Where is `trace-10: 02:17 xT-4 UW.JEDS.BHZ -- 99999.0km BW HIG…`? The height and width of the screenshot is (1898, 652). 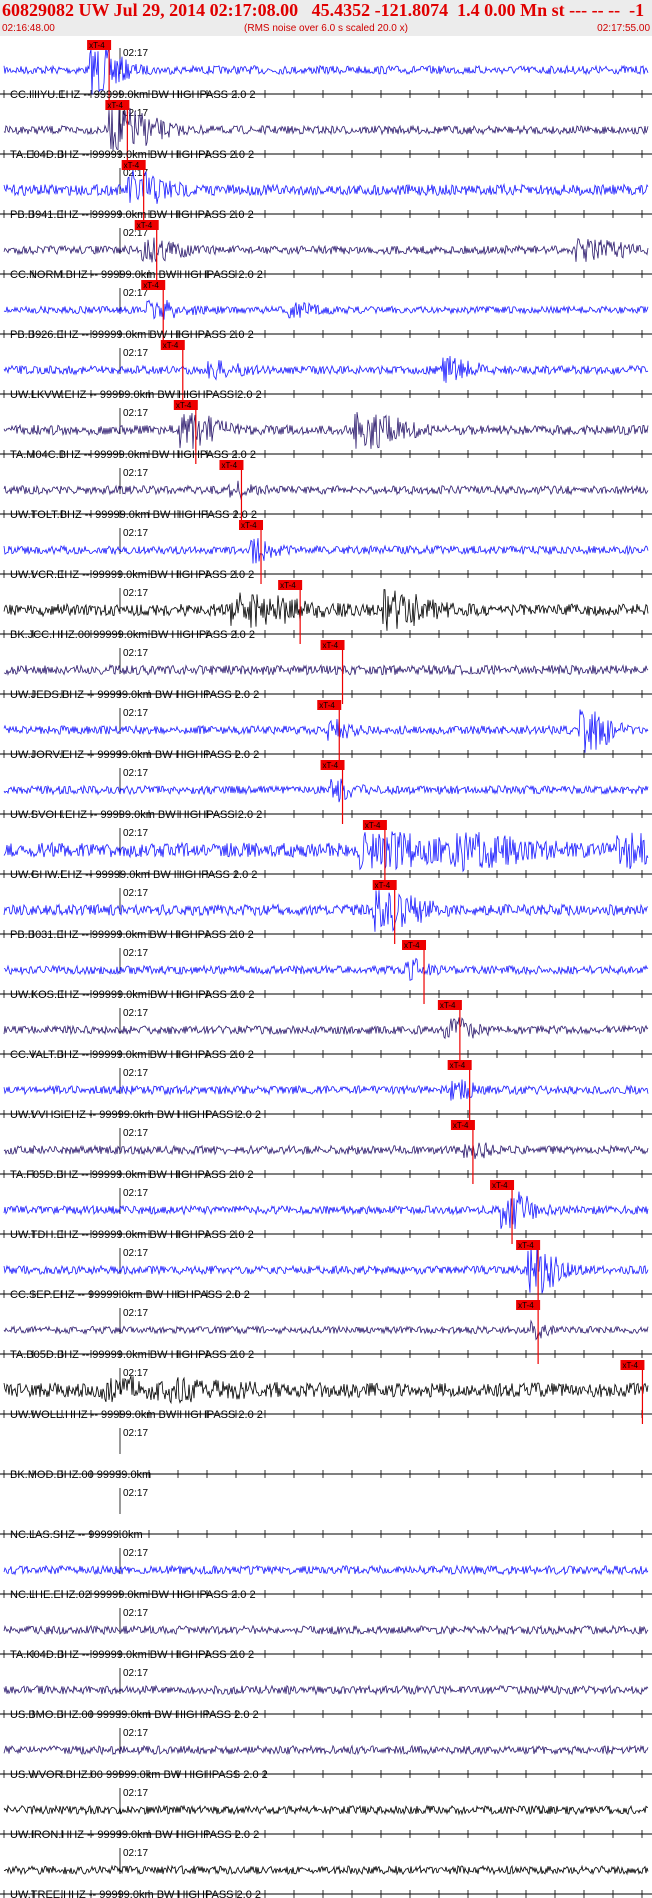 trace-10: 02:17 xT-4 UW.JEDS.BHZ -- 99999.0km BW HIG… is located at coordinates (326, 672).